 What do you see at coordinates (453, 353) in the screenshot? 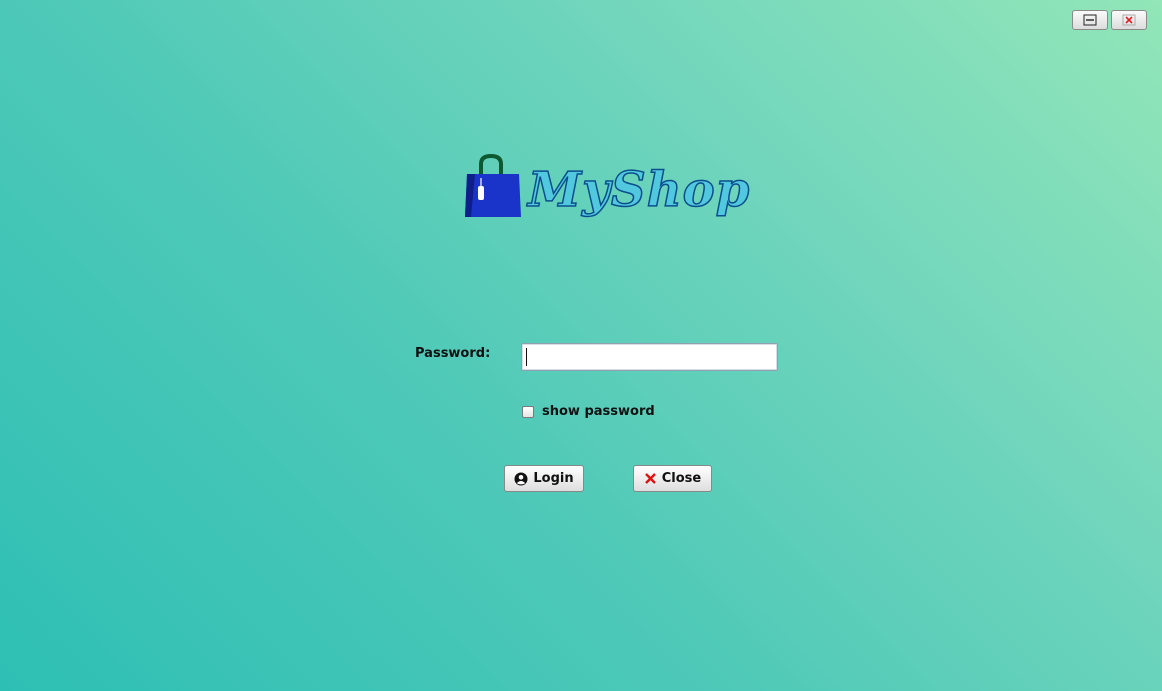
I see `password-label: Password:` at bounding box center [453, 353].